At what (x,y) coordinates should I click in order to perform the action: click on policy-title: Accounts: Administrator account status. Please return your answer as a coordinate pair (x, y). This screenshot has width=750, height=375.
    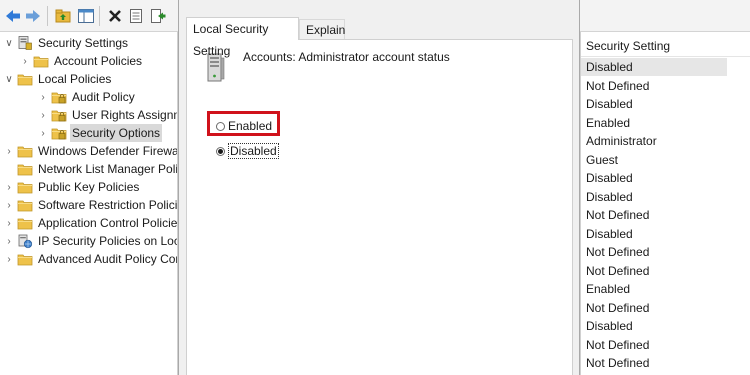
    Looking at the image, I should click on (346, 57).